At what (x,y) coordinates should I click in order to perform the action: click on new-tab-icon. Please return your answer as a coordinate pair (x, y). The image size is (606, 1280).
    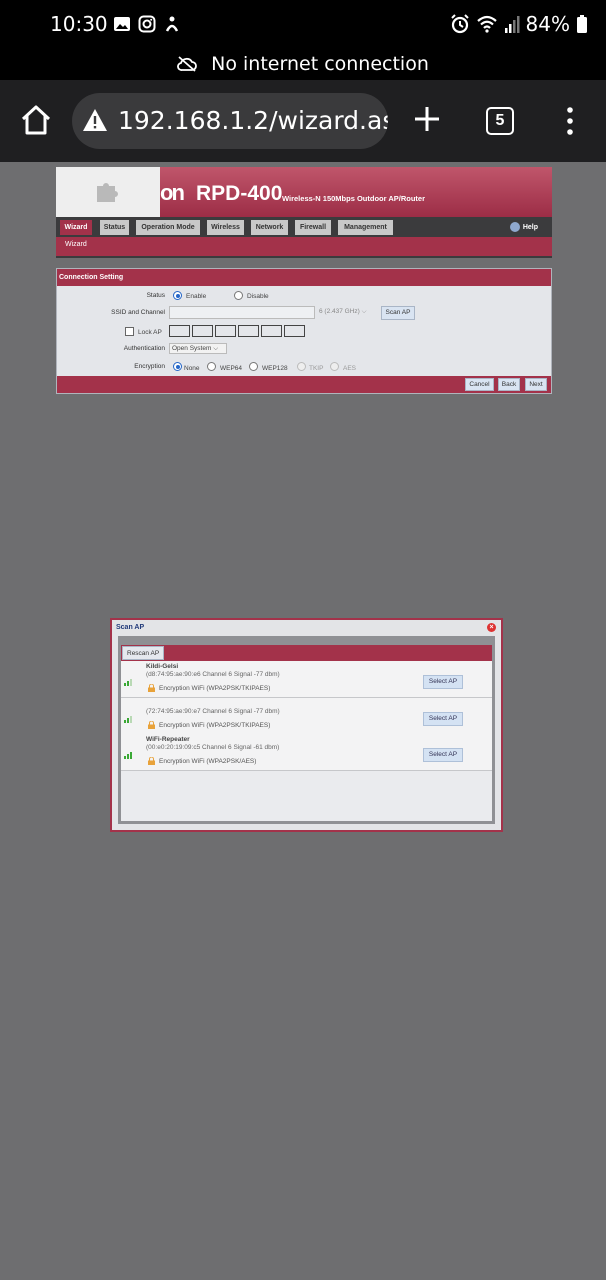
    Looking at the image, I should click on (427, 119).